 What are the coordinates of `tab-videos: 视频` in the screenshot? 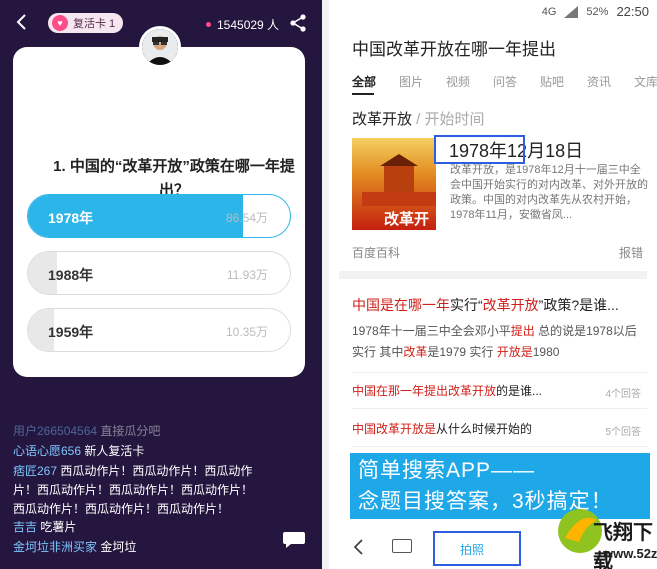 It's located at (469, 81).